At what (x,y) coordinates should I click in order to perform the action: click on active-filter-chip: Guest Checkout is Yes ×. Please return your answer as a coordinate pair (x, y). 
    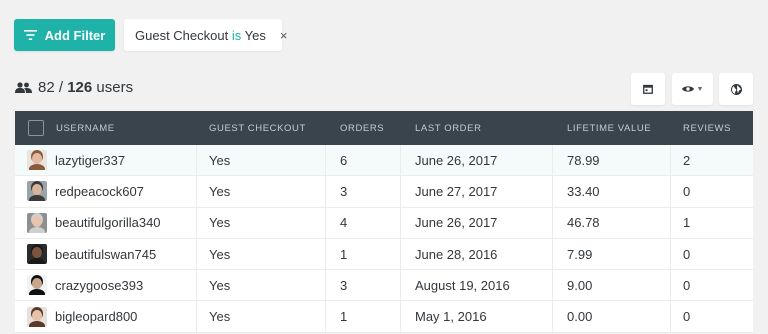
    Looking at the image, I should click on (205, 35).